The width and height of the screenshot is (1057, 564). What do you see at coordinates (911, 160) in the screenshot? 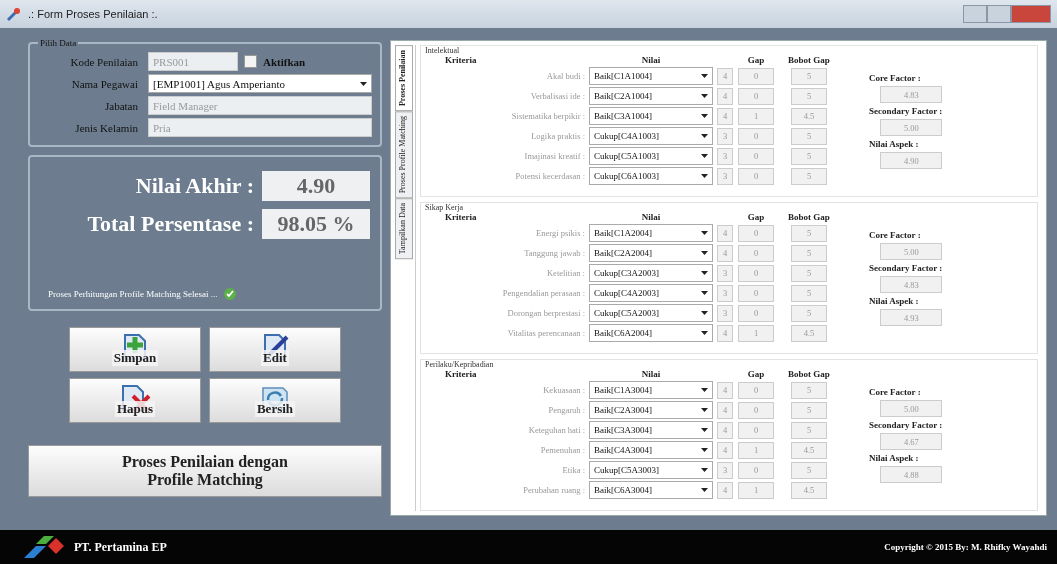
I see `nilai-aspek-field: 4.90` at bounding box center [911, 160].